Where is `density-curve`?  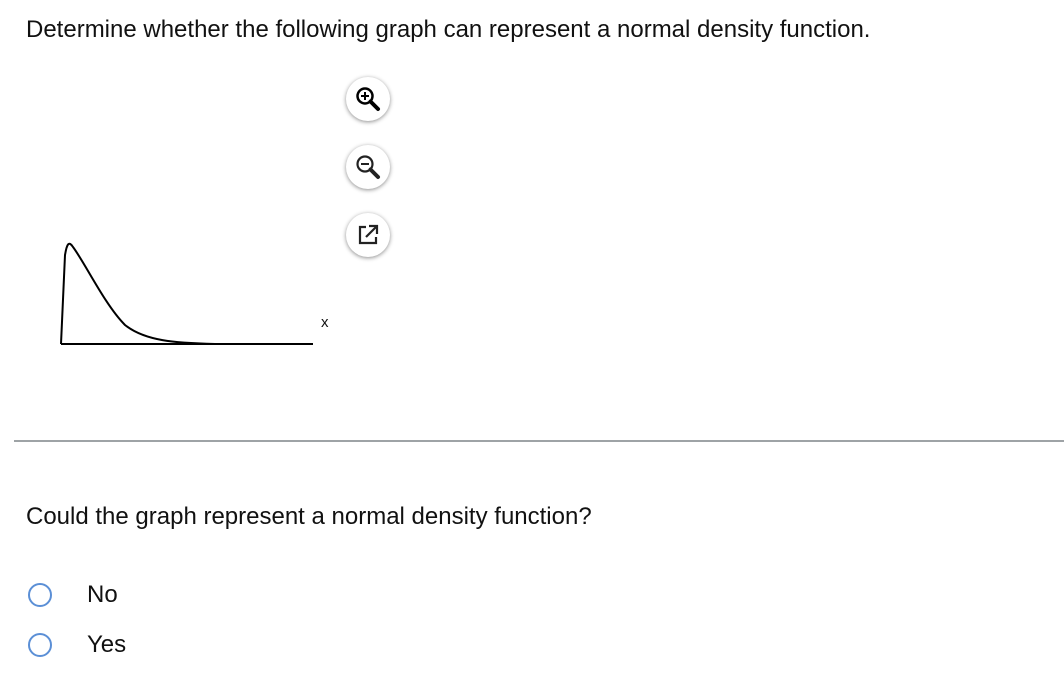
density-curve is located at coordinates (177, 293).